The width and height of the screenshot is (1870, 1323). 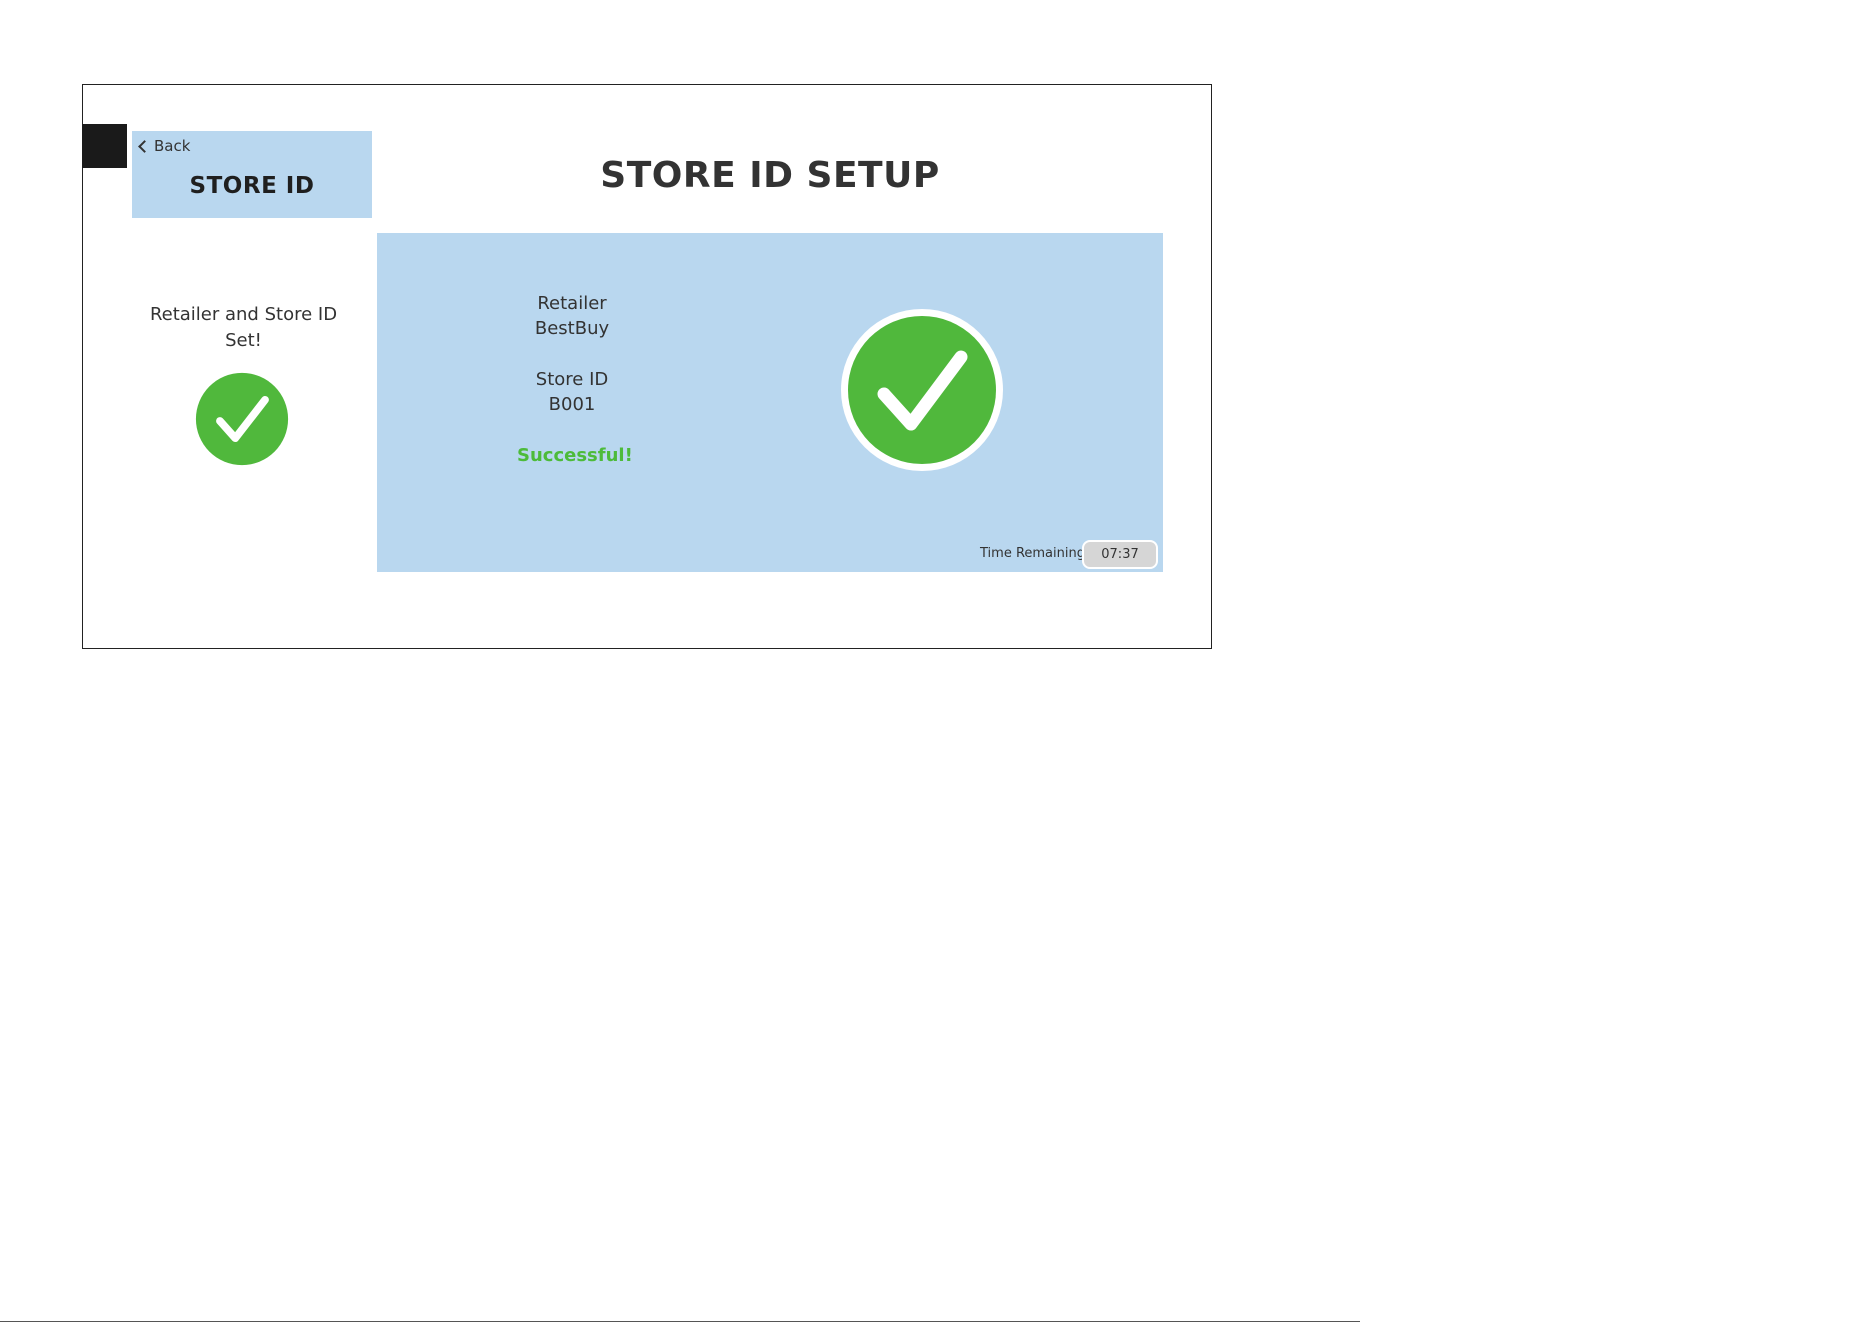 What do you see at coordinates (572, 379) in the screenshot?
I see `store-id-label: Store ID` at bounding box center [572, 379].